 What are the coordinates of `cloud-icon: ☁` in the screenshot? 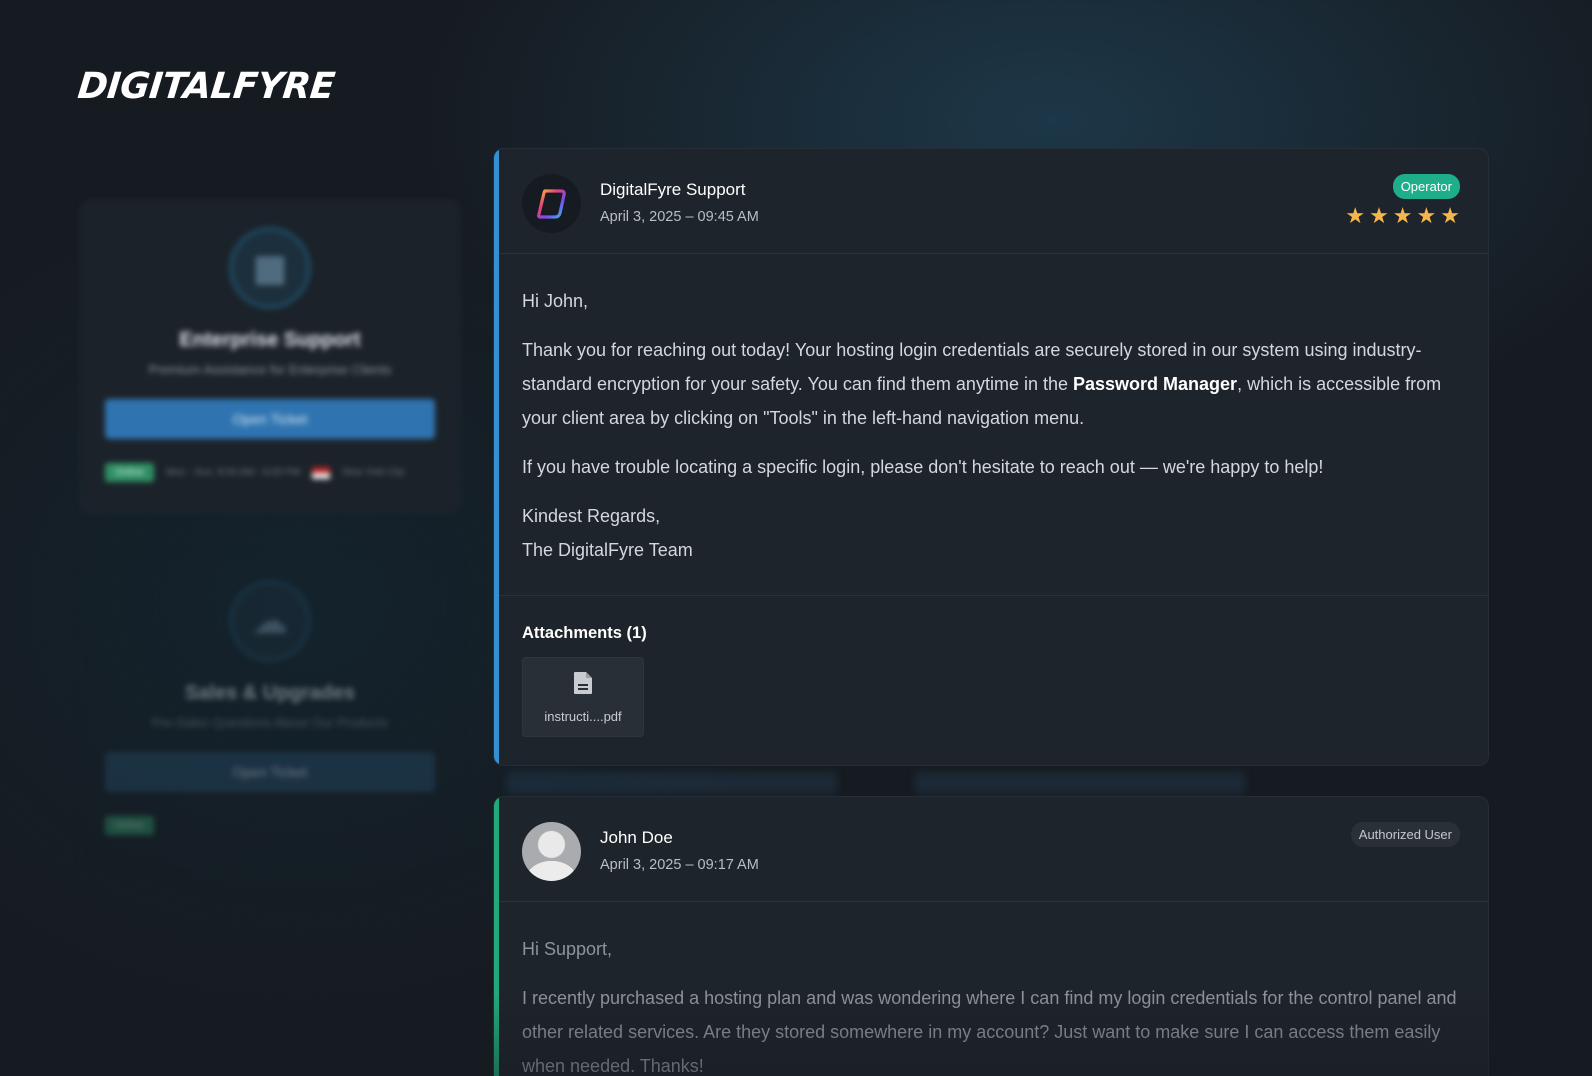 It's located at (270, 621).